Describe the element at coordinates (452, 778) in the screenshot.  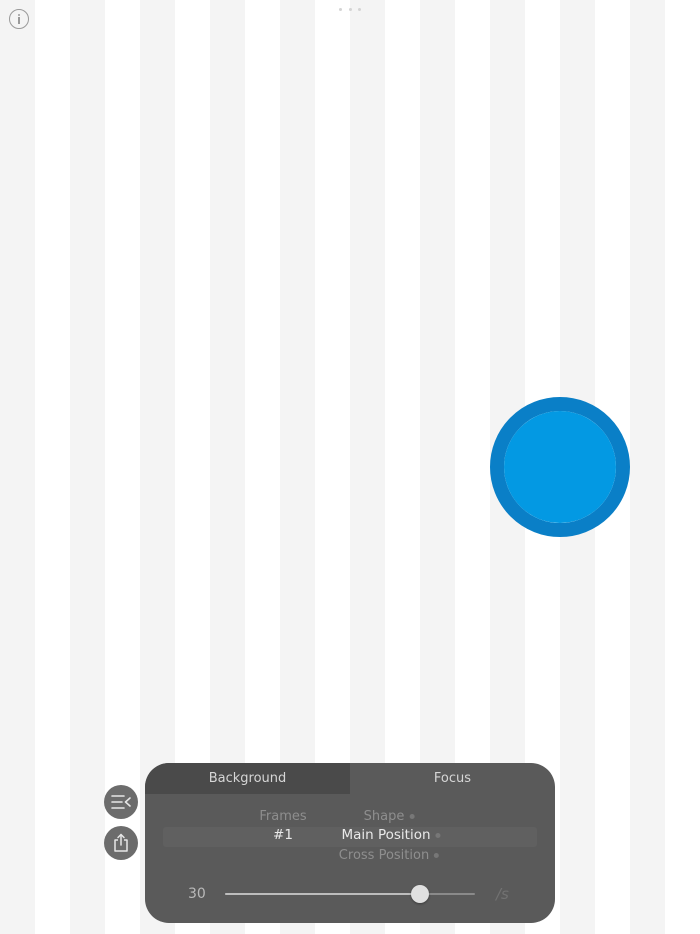
I see `tab-focus: Focus` at that location.